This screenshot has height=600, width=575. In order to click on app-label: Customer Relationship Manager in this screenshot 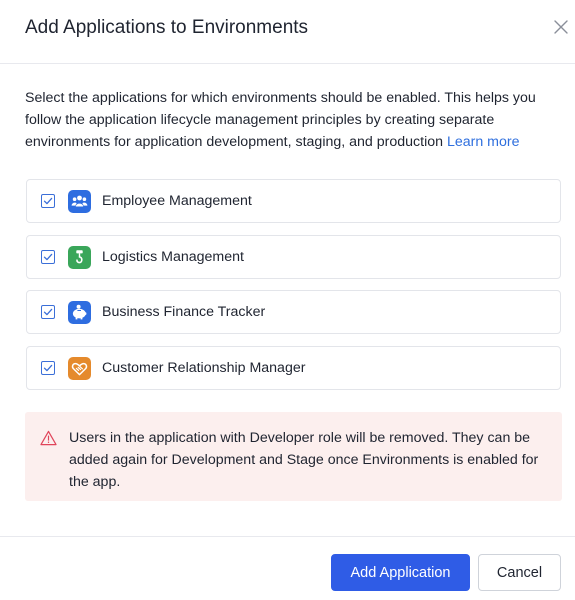, I will do `click(204, 367)`.